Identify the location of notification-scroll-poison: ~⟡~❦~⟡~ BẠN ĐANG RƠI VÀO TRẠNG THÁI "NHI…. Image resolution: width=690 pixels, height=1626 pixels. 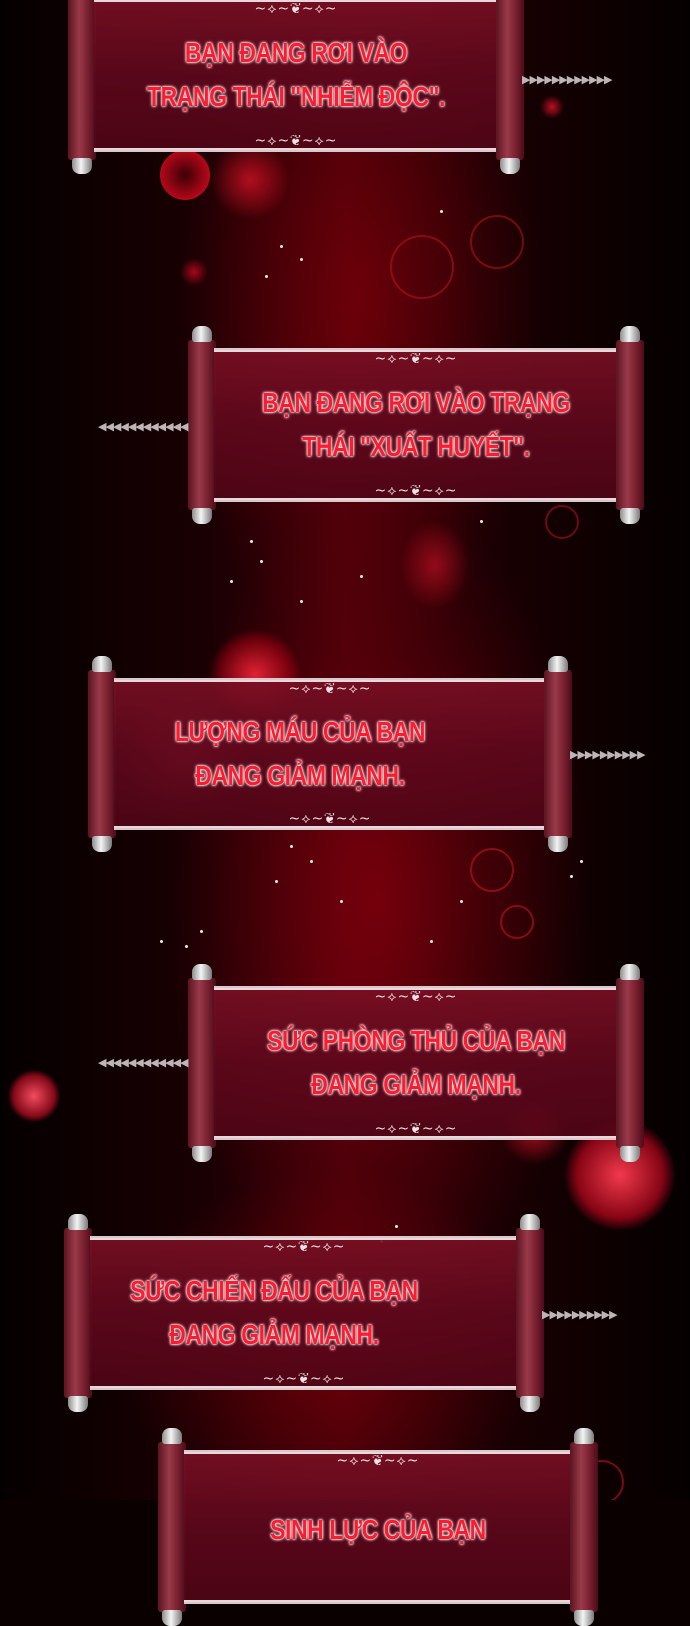
(296, 87).